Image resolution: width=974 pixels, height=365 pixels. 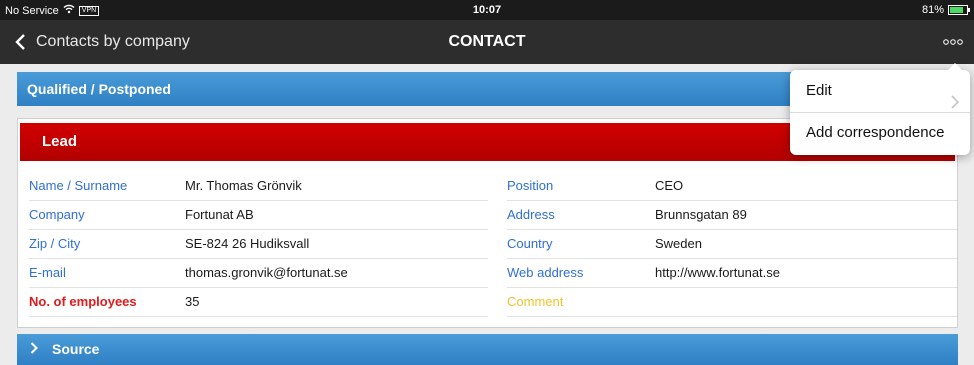 I want to click on field-label: Comment, so click(x=535, y=301).